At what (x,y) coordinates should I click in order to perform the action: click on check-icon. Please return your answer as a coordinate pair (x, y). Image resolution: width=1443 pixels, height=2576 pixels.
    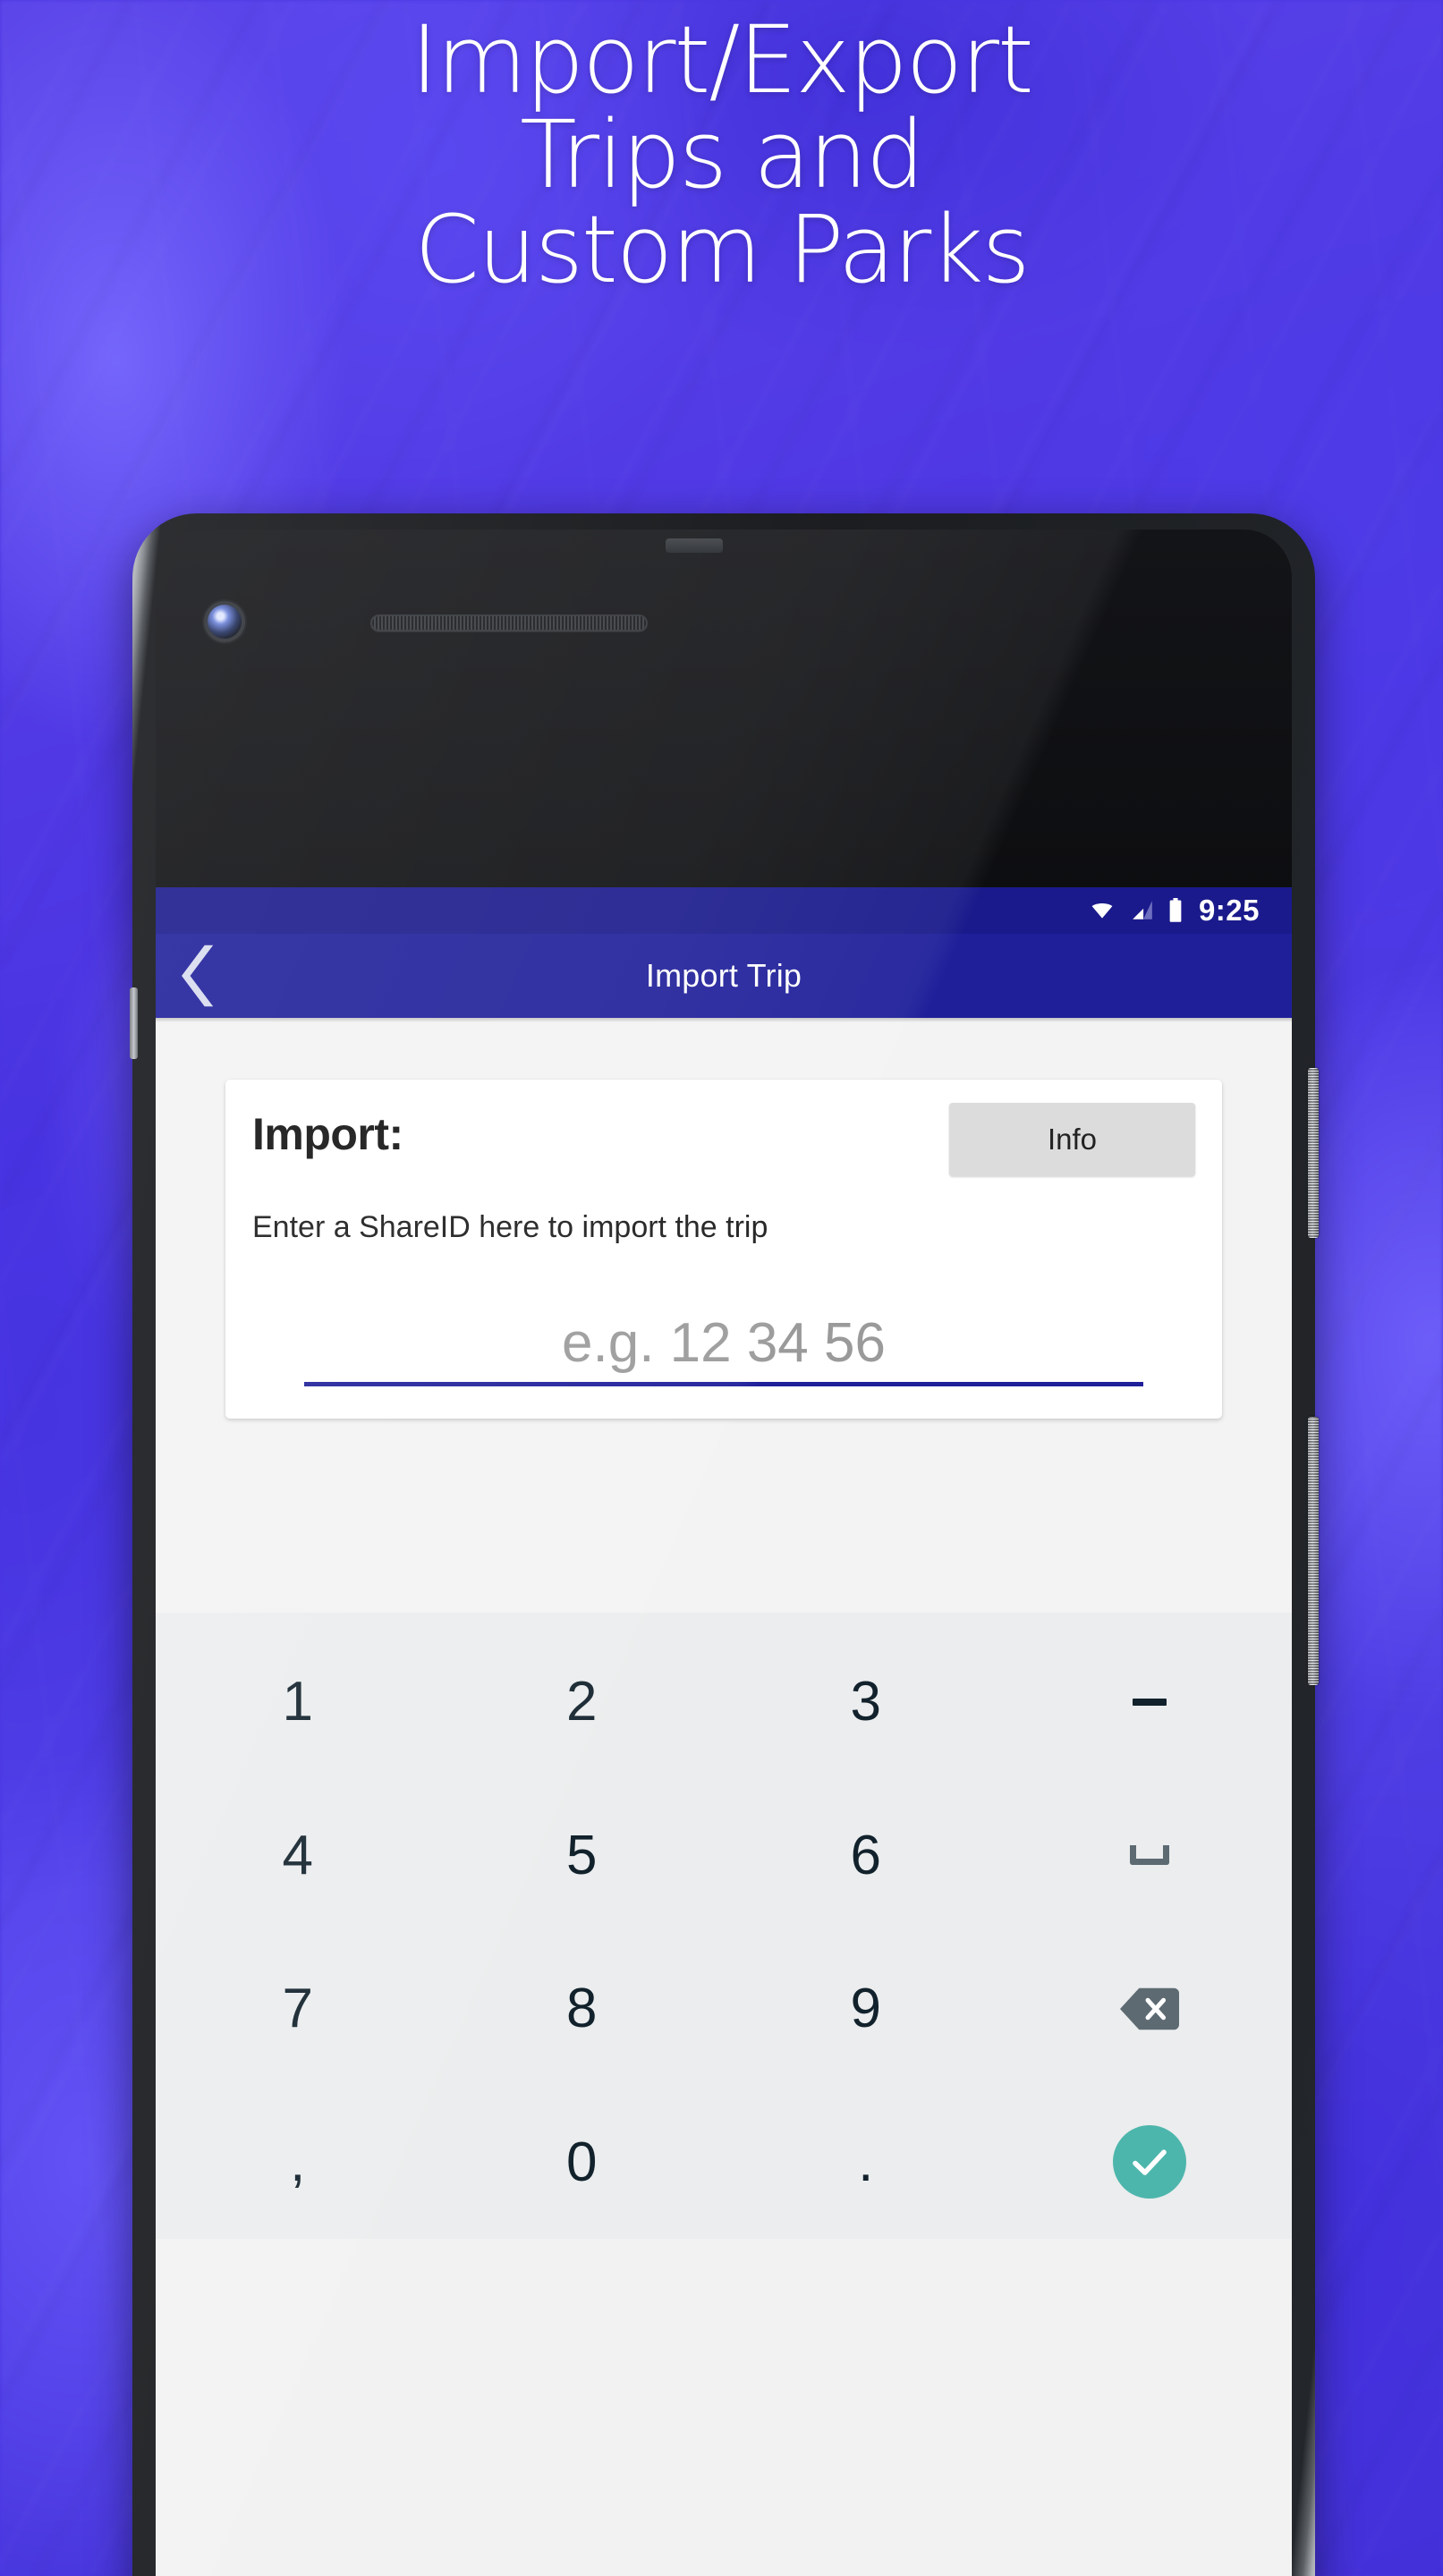
    Looking at the image, I should click on (1150, 2162).